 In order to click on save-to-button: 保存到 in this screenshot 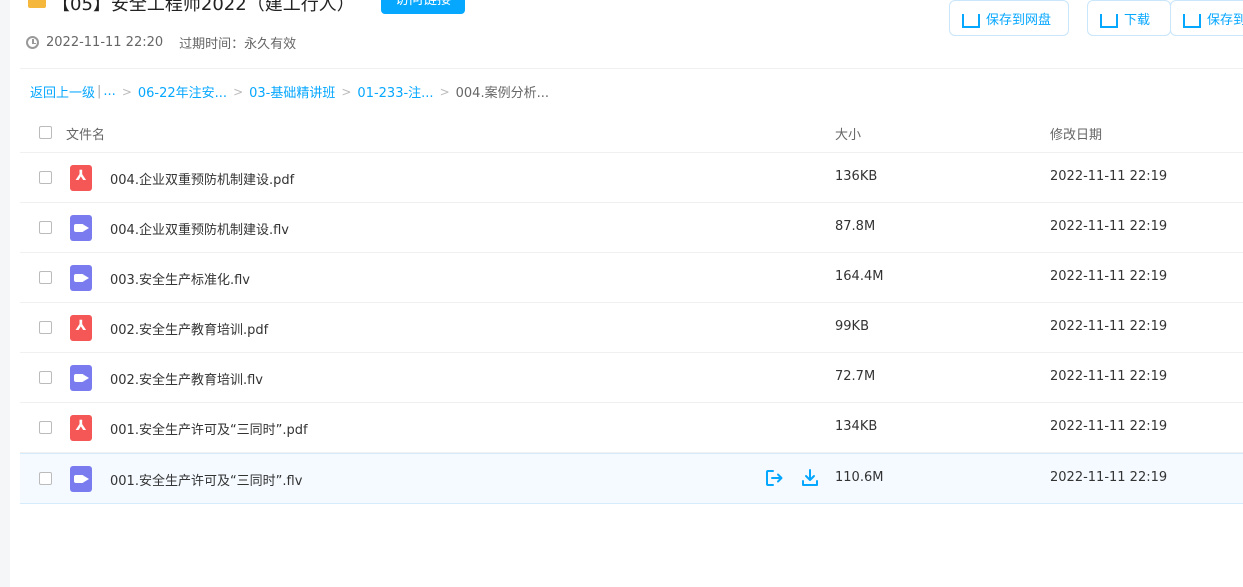, I will do `click(1206, 18)`.